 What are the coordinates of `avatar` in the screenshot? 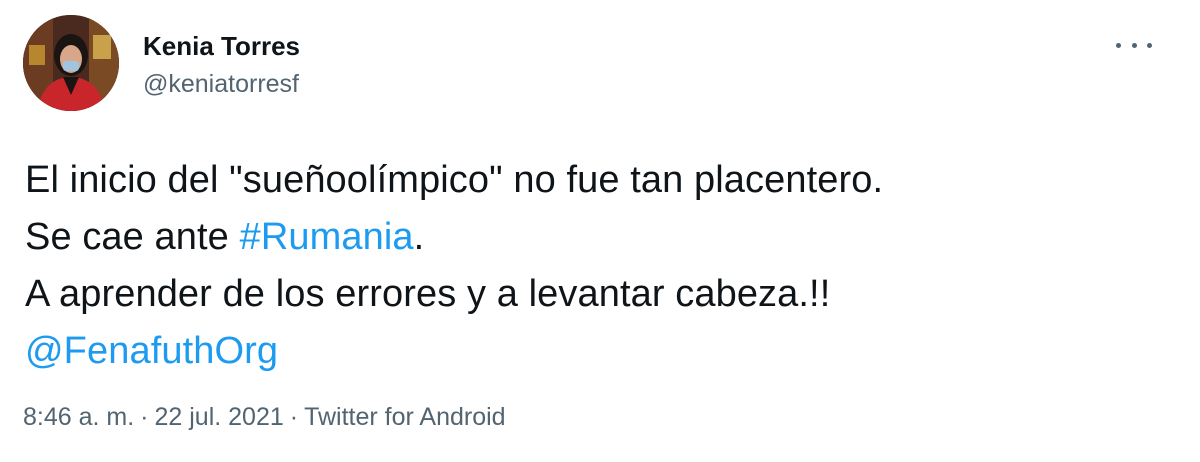 It's located at (71, 63).